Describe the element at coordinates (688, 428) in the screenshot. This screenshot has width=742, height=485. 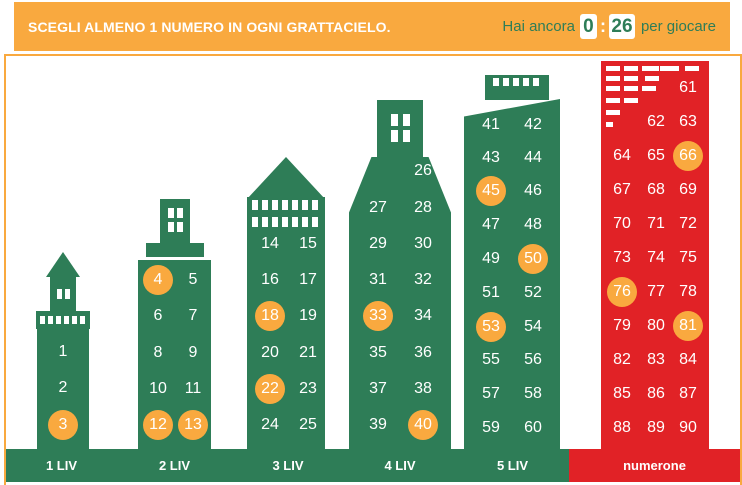
I see `number-90: 90` at that location.